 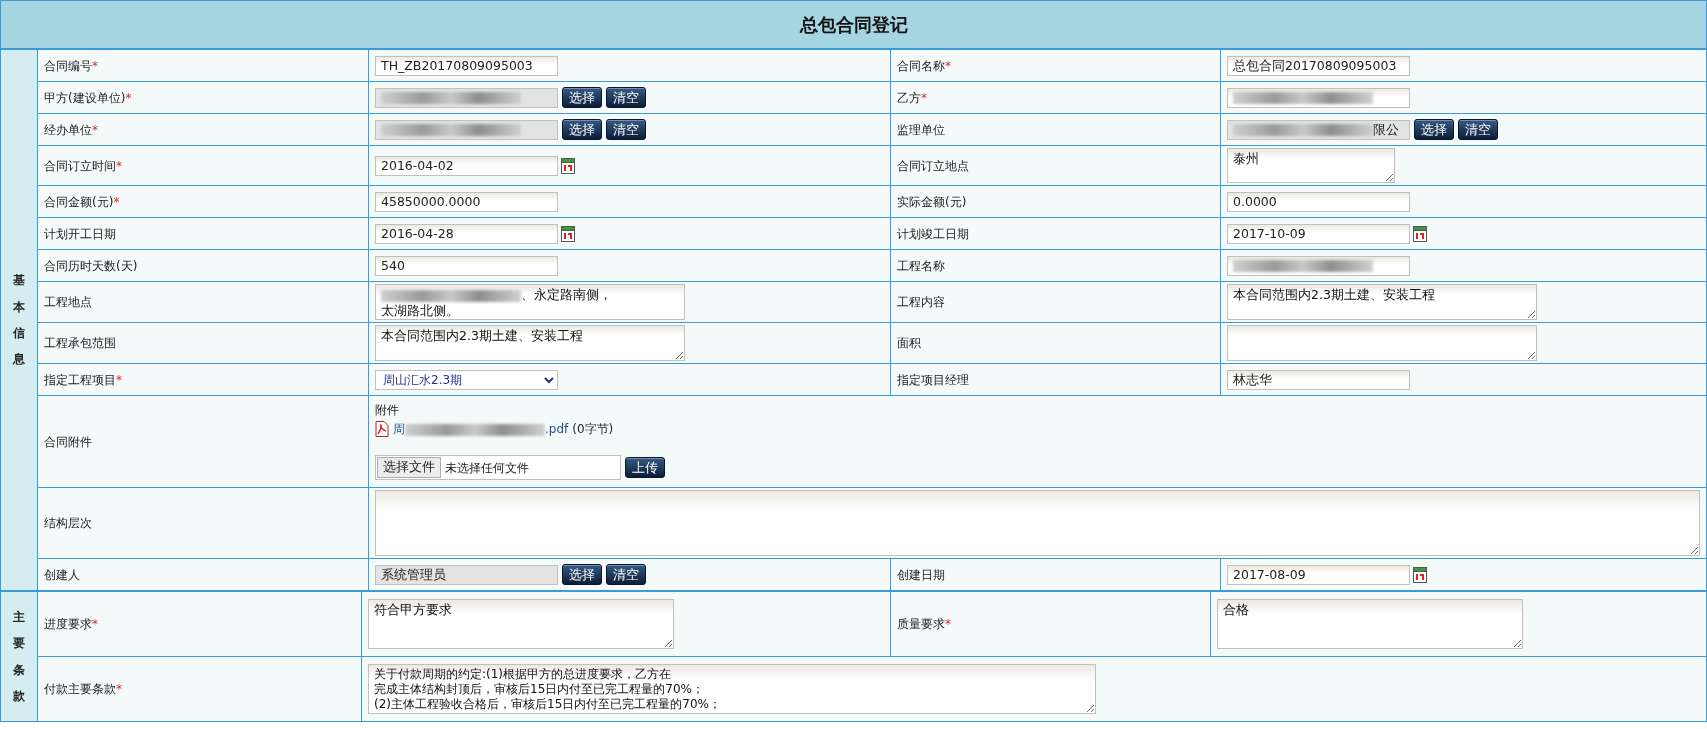 What do you see at coordinates (645, 467) in the screenshot?
I see `upload-button: 上传` at bounding box center [645, 467].